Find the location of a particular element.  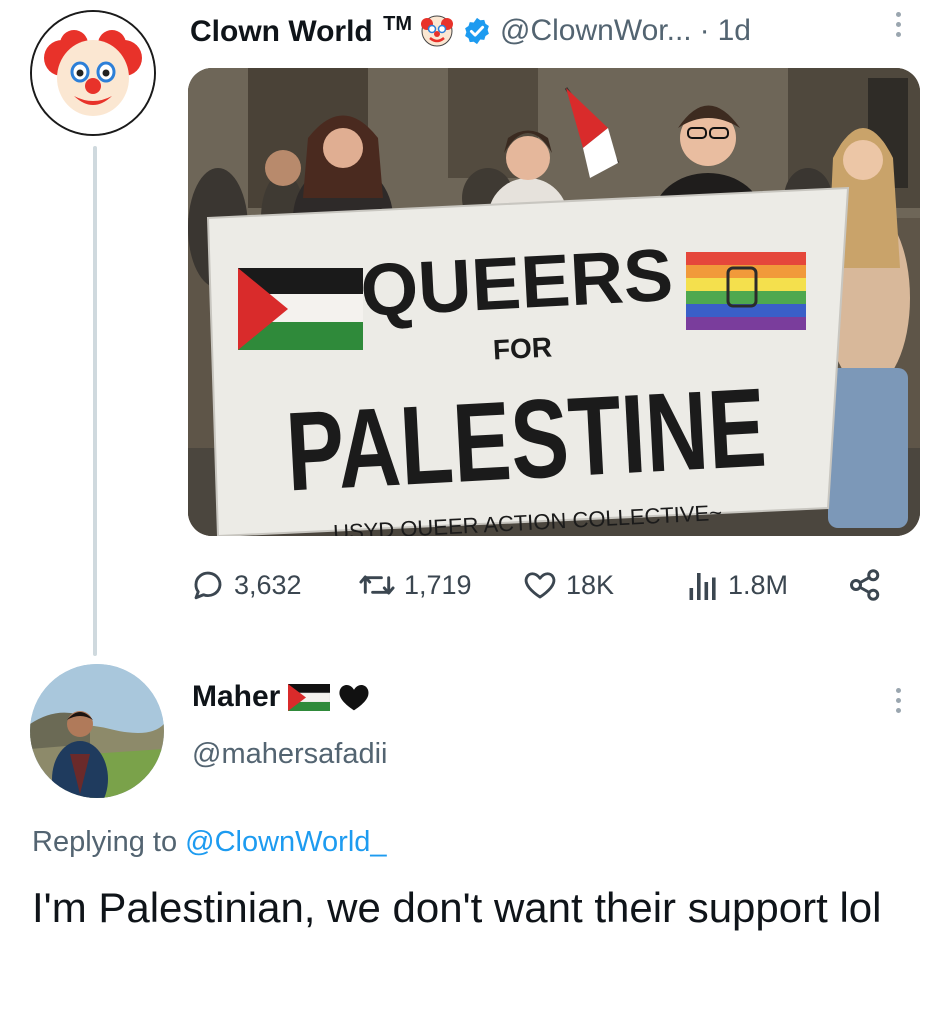

heart-icon is located at coordinates (540, 585).